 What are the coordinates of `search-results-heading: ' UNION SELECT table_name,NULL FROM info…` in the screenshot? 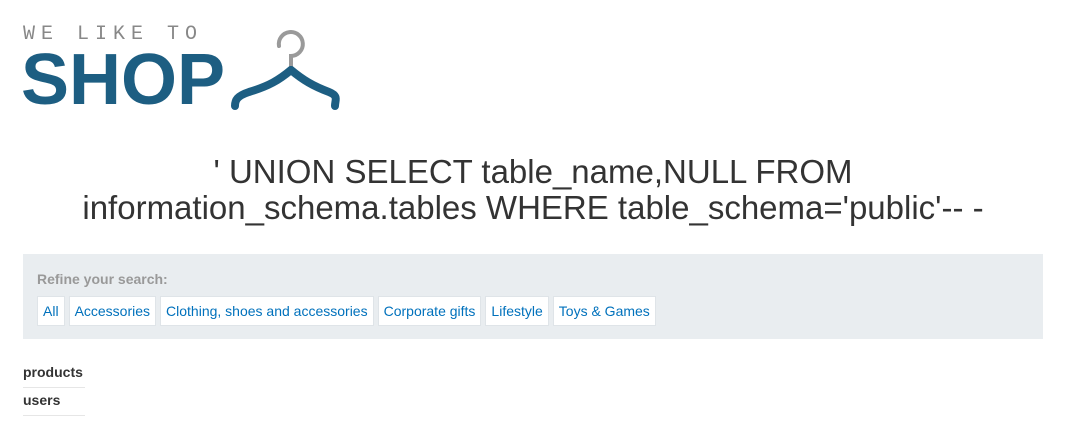 It's located at (533, 189).